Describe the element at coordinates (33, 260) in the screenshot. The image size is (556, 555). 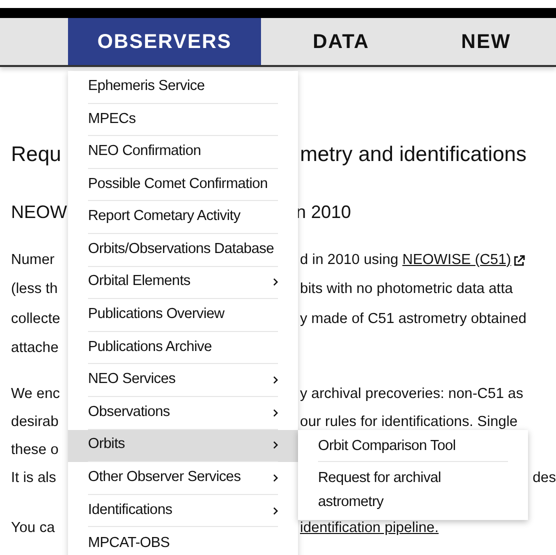
I see `paragraph-text: Numer` at that location.